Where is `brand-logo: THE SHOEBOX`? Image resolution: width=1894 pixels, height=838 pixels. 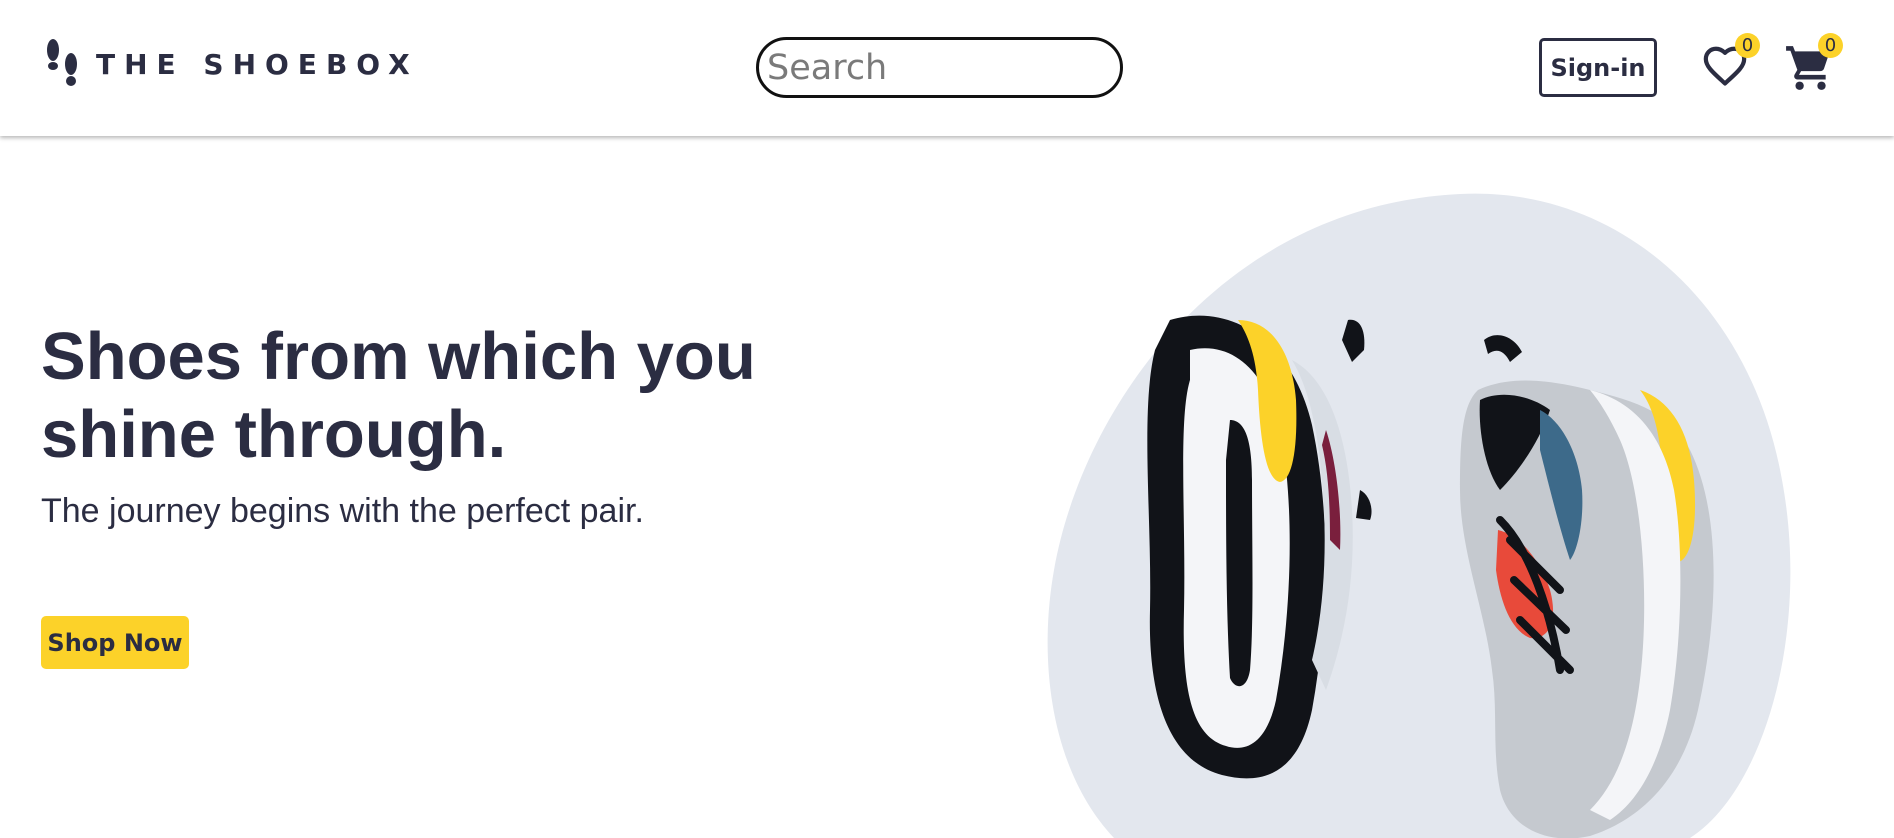 brand-logo: THE SHOEBOX is located at coordinates (231, 64).